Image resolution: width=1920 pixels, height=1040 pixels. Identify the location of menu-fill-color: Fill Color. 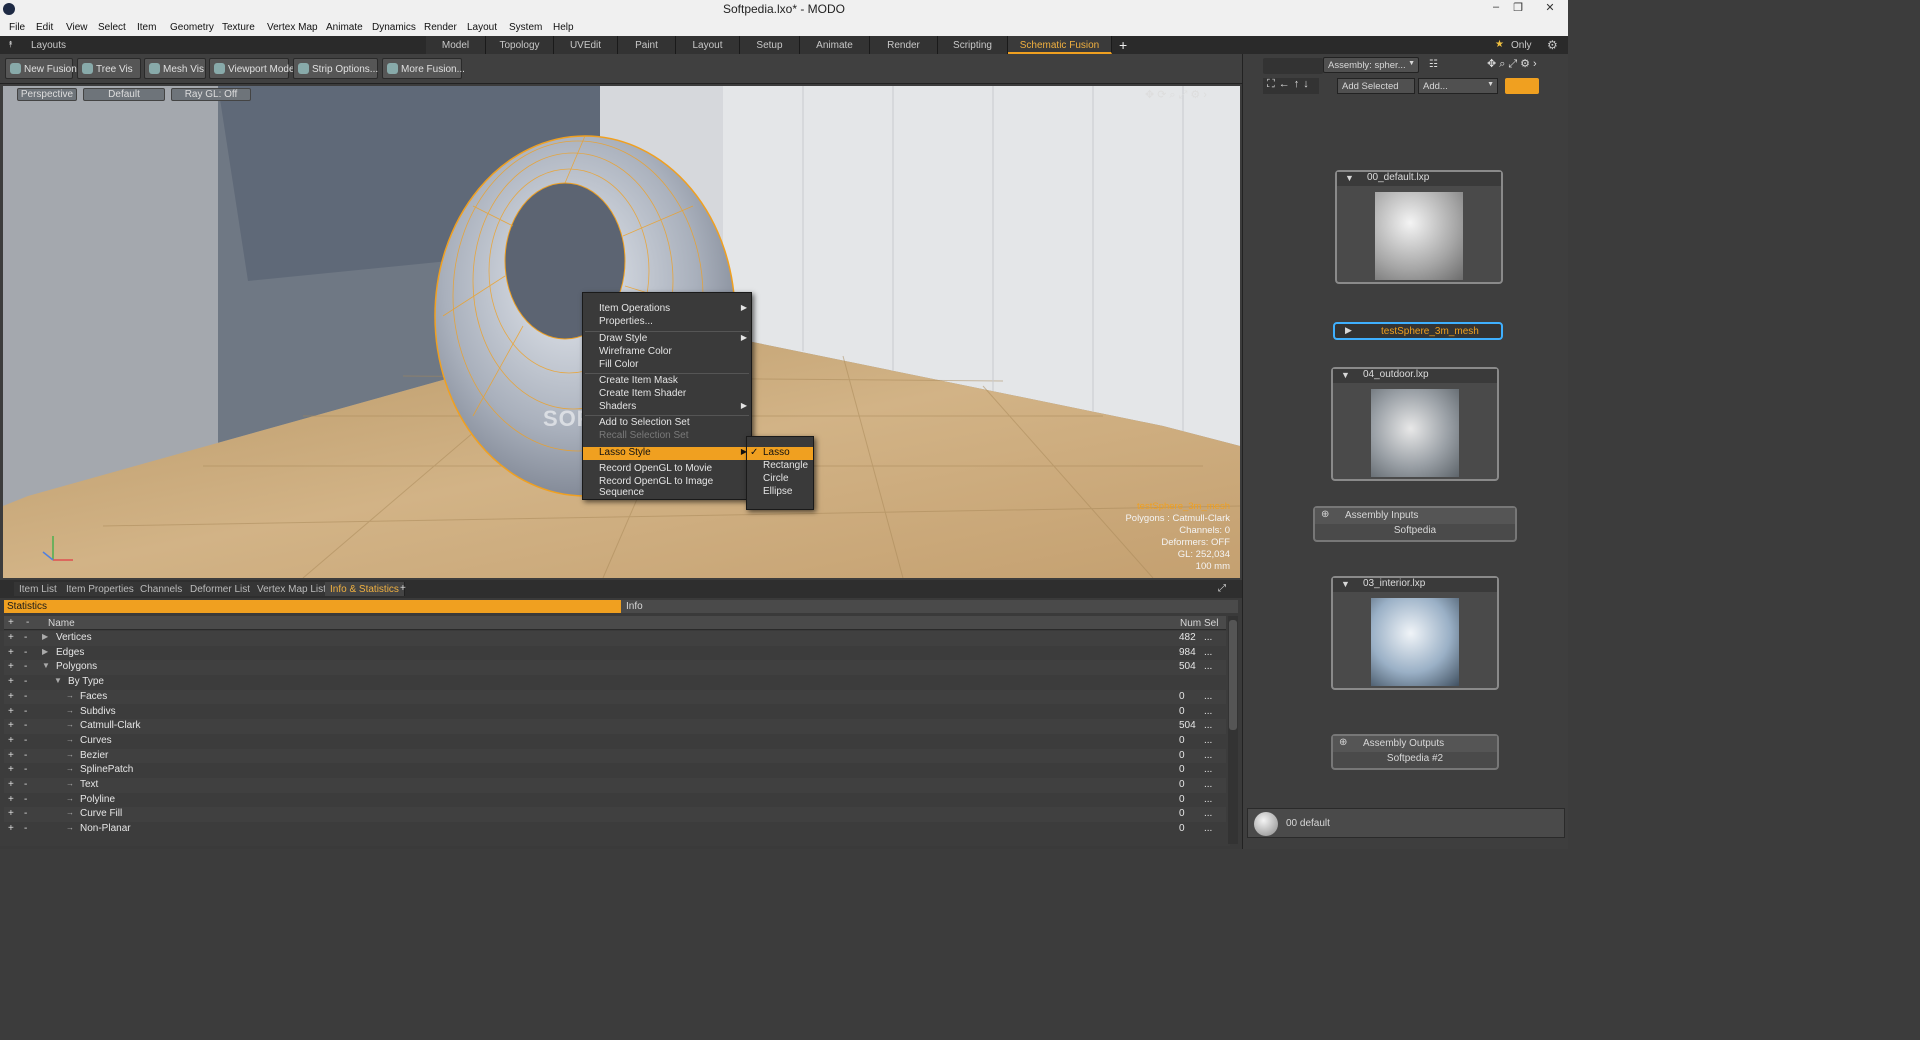
(667, 365).